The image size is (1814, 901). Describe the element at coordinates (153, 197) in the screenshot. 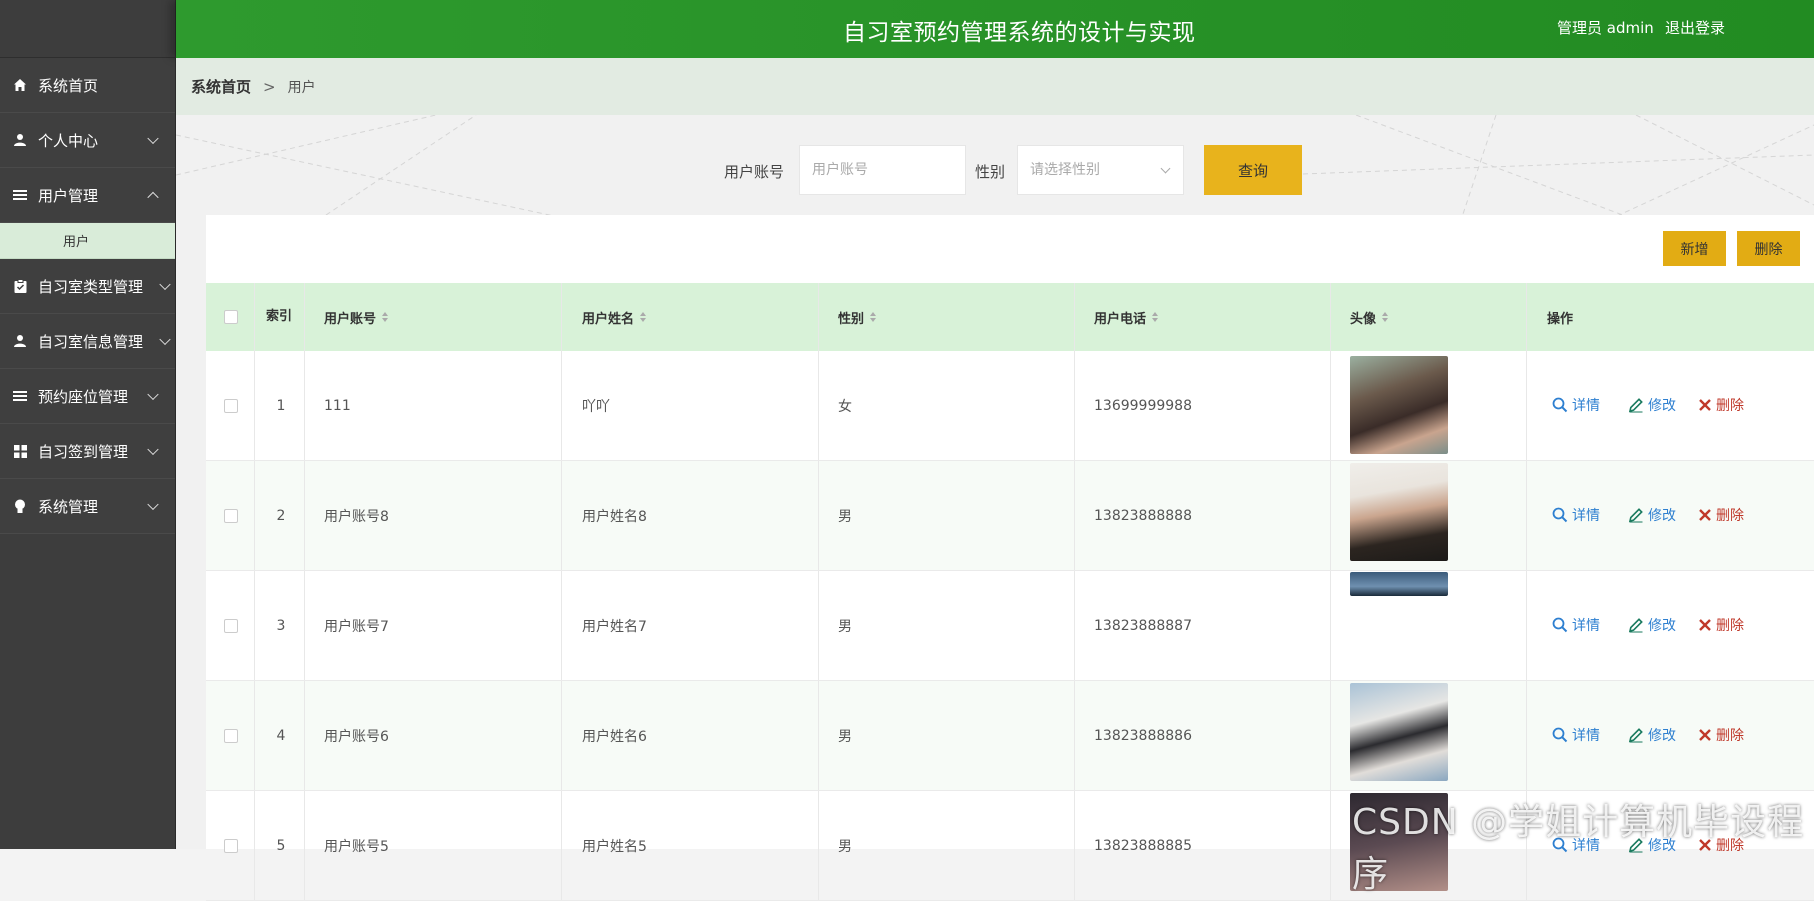

I see `chevron-up-icon` at that location.